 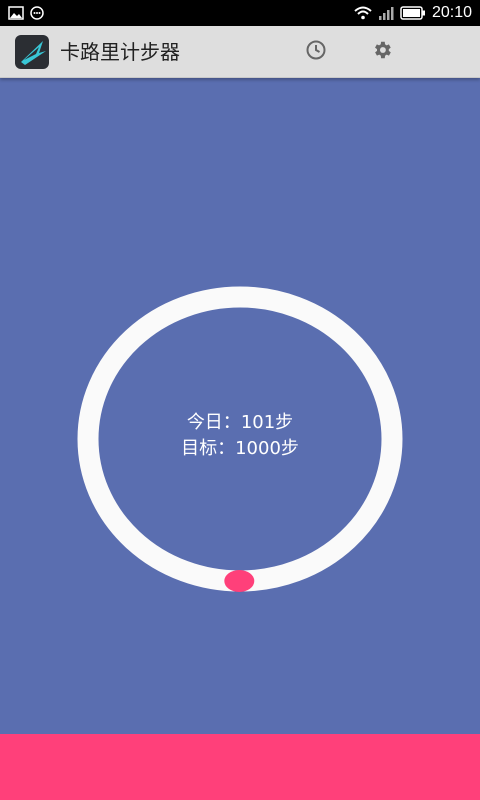 I want to click on status-time: 20:10, so click(x=451, y=12).